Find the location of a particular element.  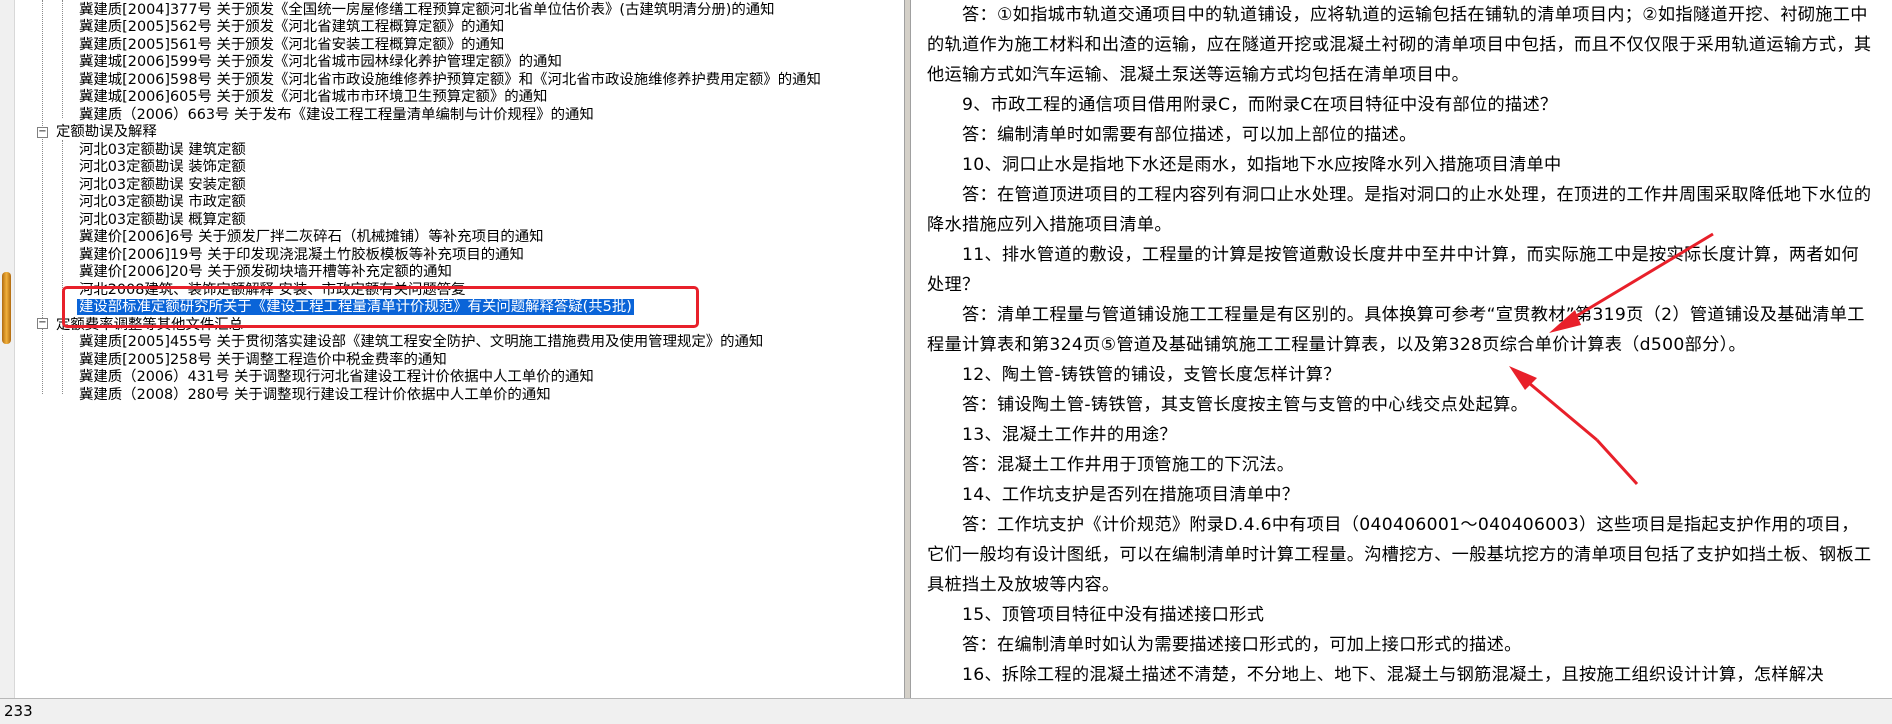

tree-node-folder: 定额勘误及解释 is located at coordinates (106, 132).